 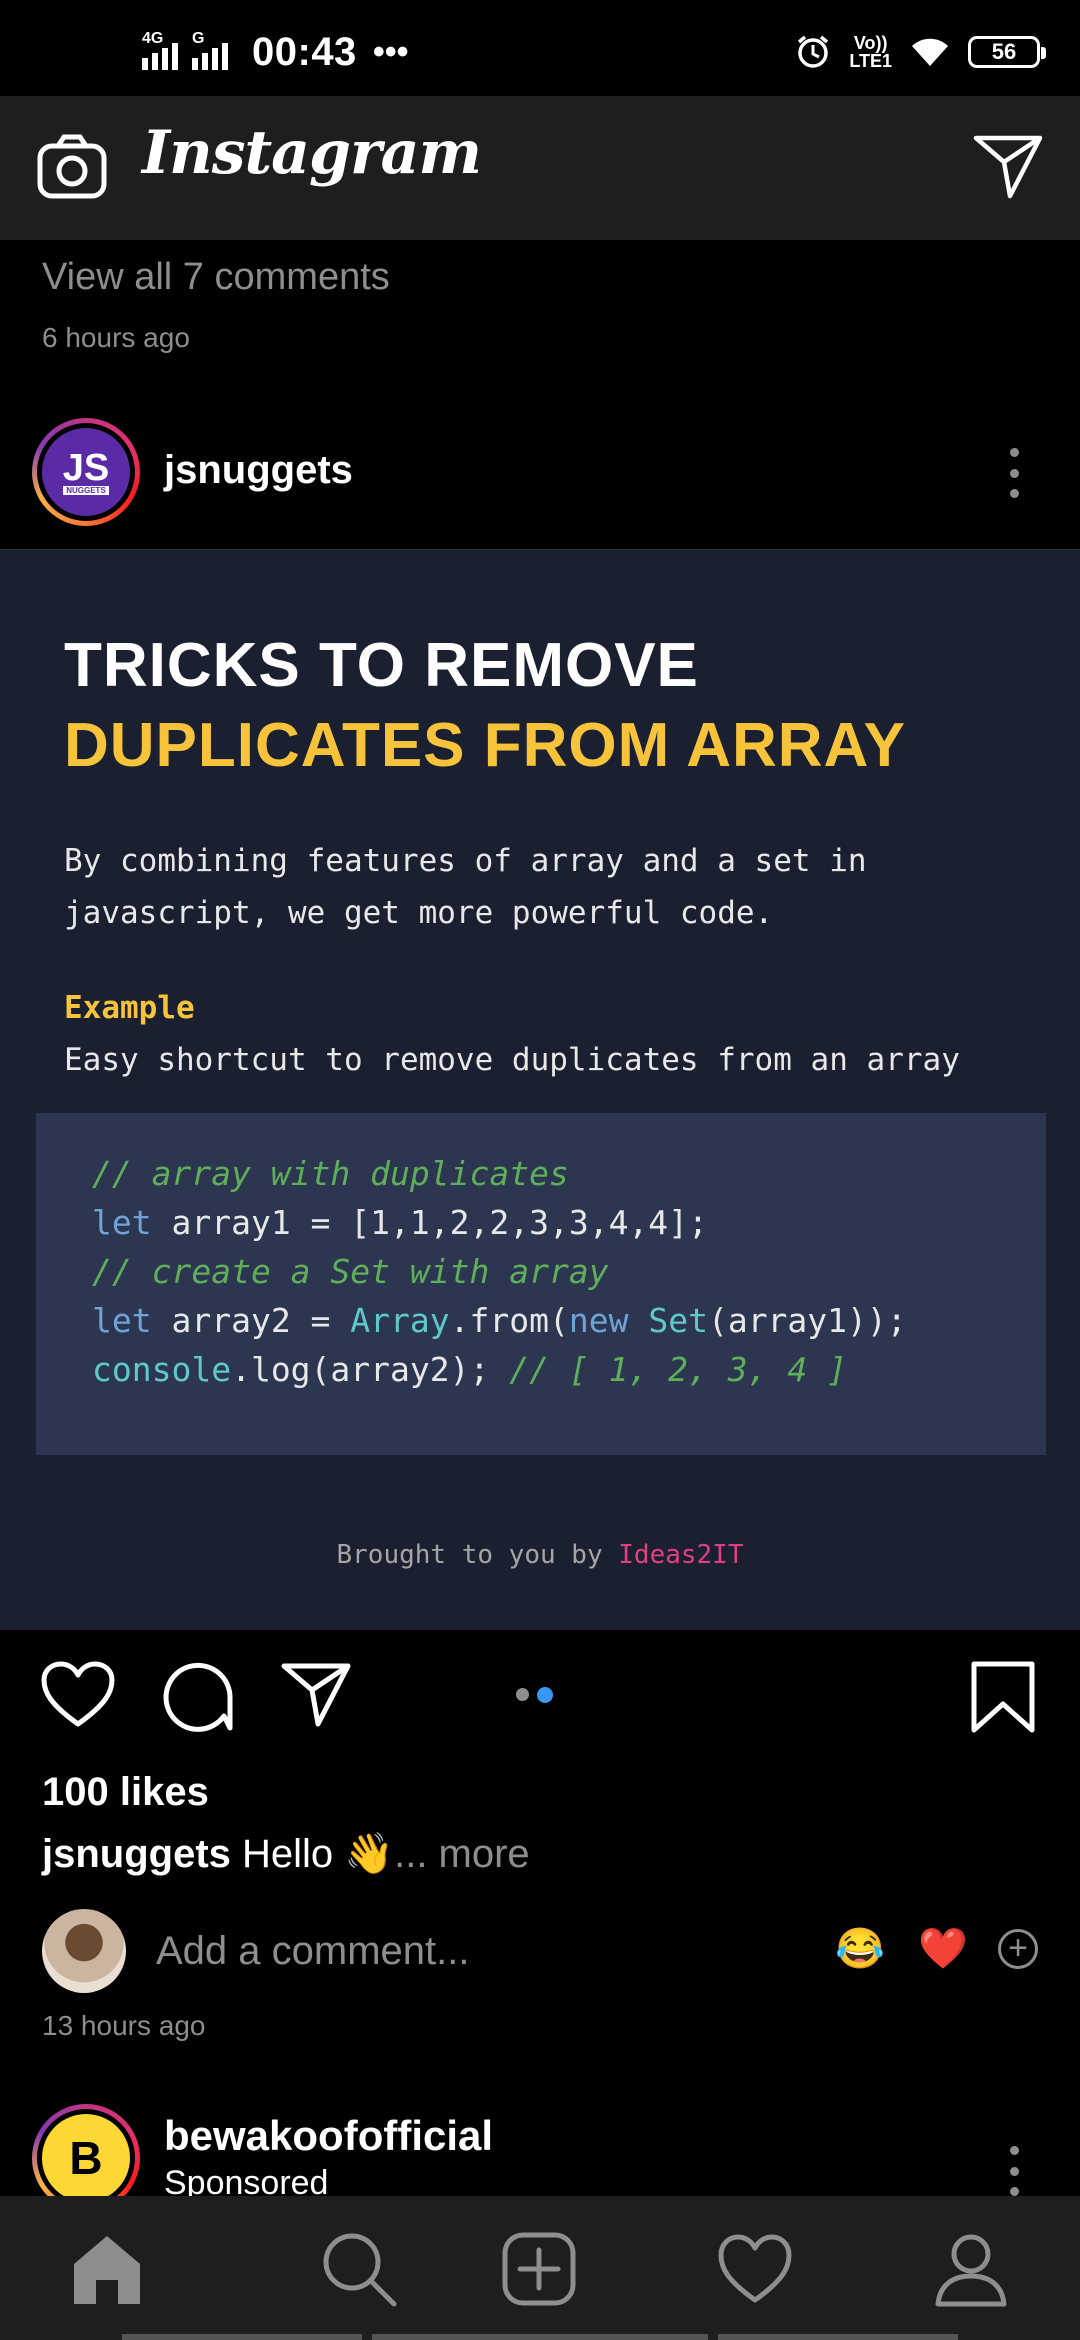 What do you see at coordinates (678, 1369) in the screenshot?
I see `code-comment: // [ 1, 2, 3, 4 ]` at bounding box center [678, 1369].